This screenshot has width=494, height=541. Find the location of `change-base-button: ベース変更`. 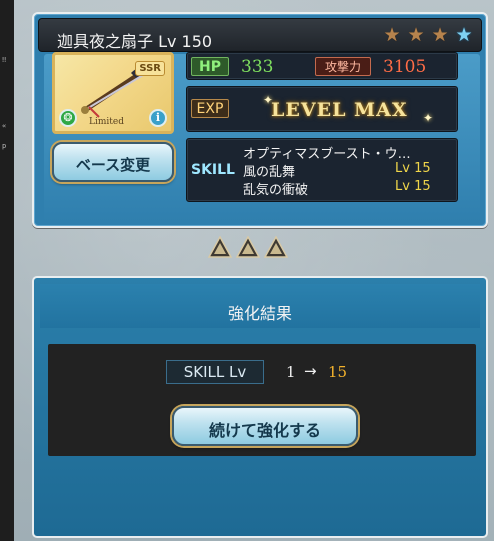

change-base-button: ベース変更 is located at coordinates (113, 162).